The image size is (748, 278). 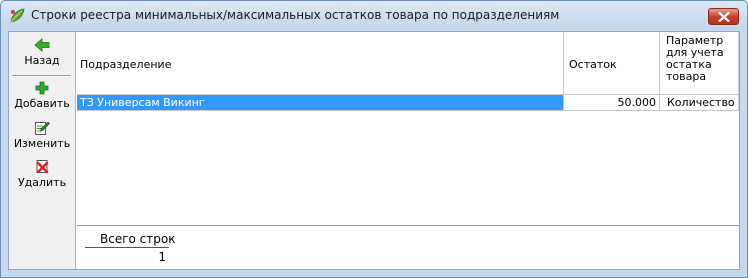 What do you see at coordinates (695, 58) in the screenshot?
I see `column-header-label: Параметр для учета остатка товара` at bounding box center [695, 58].